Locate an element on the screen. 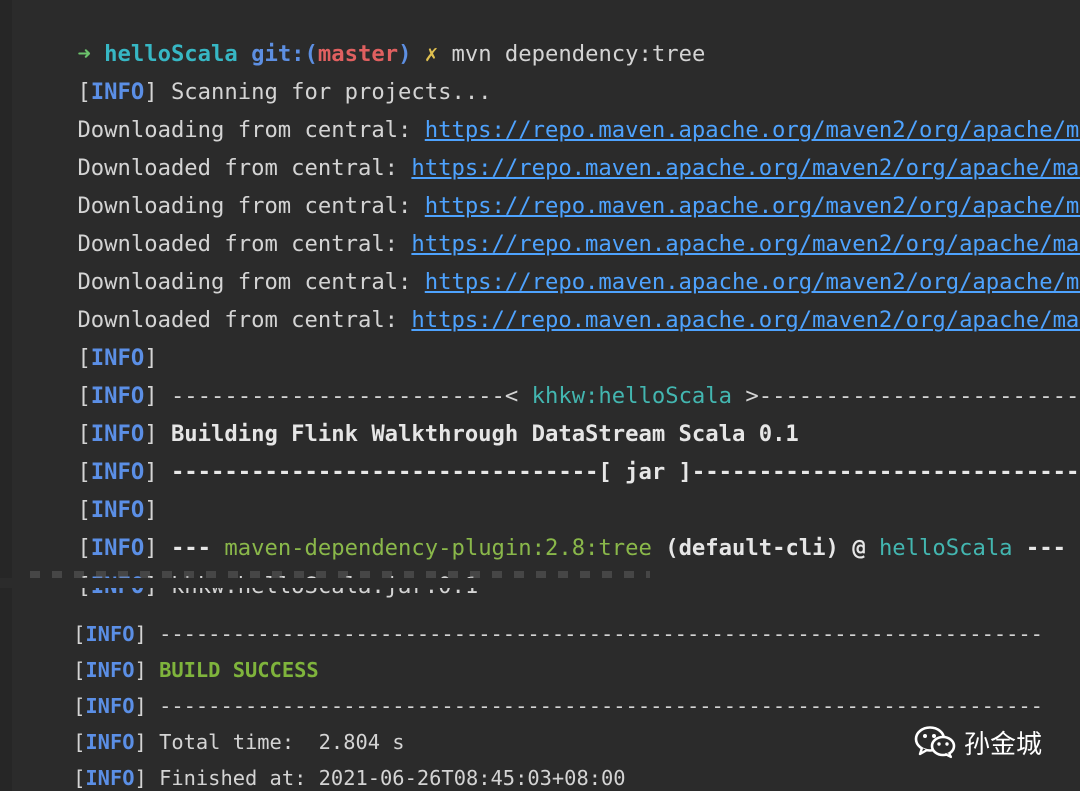  log-text: --- is located at coordinates (1039, 548).